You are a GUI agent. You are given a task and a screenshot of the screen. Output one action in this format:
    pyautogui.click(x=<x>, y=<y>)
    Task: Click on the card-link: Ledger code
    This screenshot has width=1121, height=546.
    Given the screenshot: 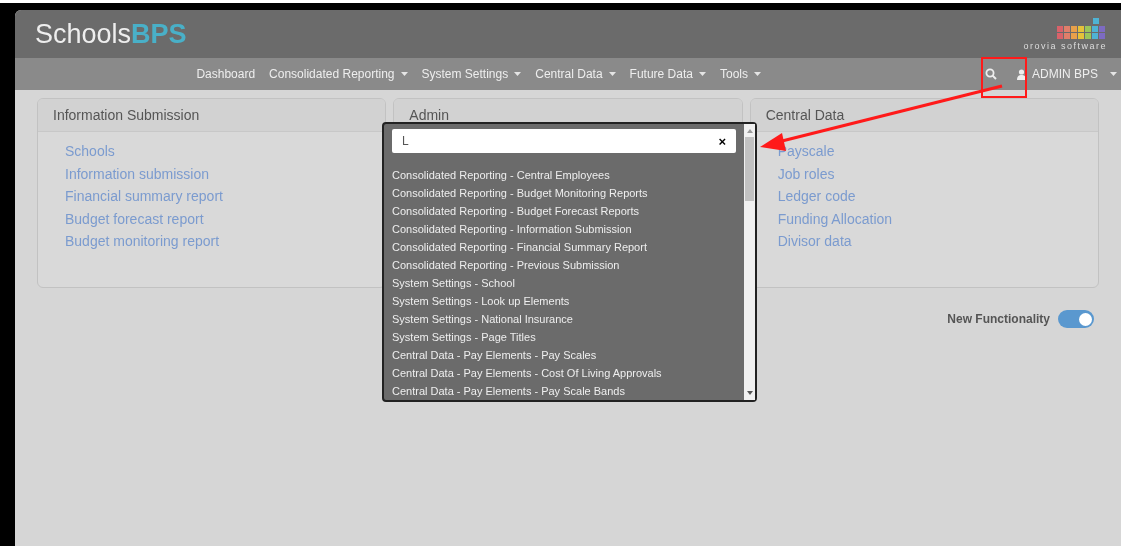 What is the action you would take?
    pyautogui.click(x=816, y=196)
    